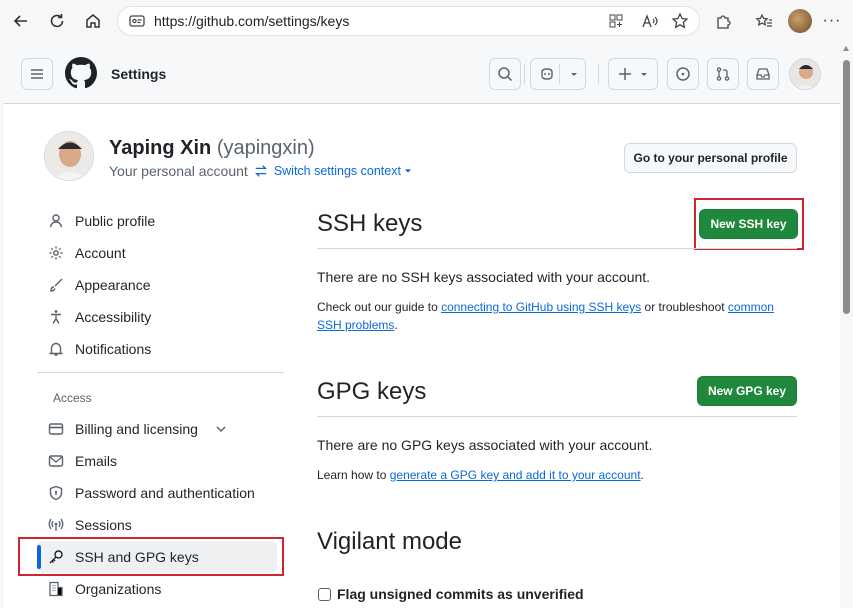 This screenshot has height=608, width=853. I want to click on username-handle: (yapingxin), so click(265, 148).